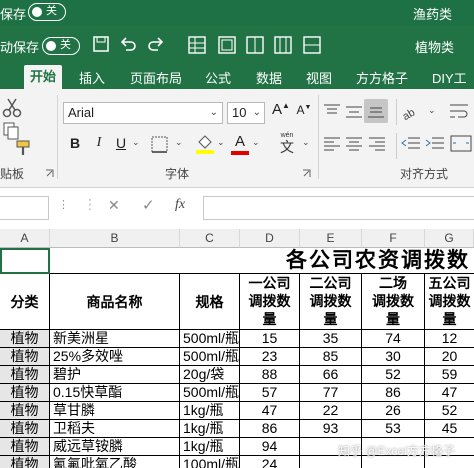  What do you see at coordinates (269, 77) in the screenshot?
I see `tab-data: 数据` at bounding box center [269, 77].